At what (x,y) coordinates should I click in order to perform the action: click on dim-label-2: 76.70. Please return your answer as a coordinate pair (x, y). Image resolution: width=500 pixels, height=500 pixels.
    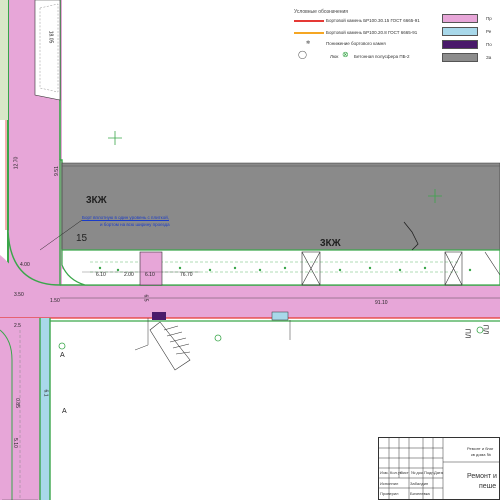
    Looking at the image, I should click on (186, 275).